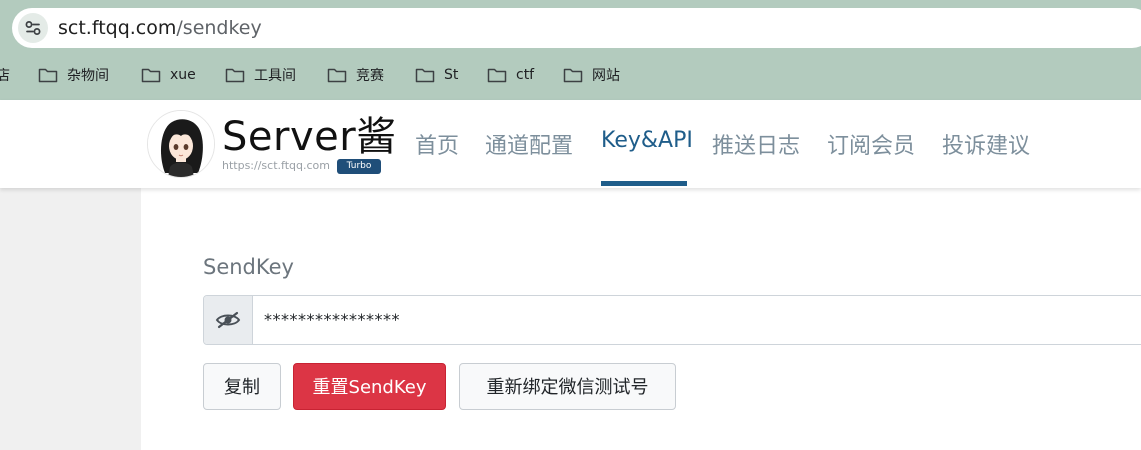 The height and width of the screenshot is (450, 1141). I want to click on nav-subscription: 订阅会员, so click(871, 143).